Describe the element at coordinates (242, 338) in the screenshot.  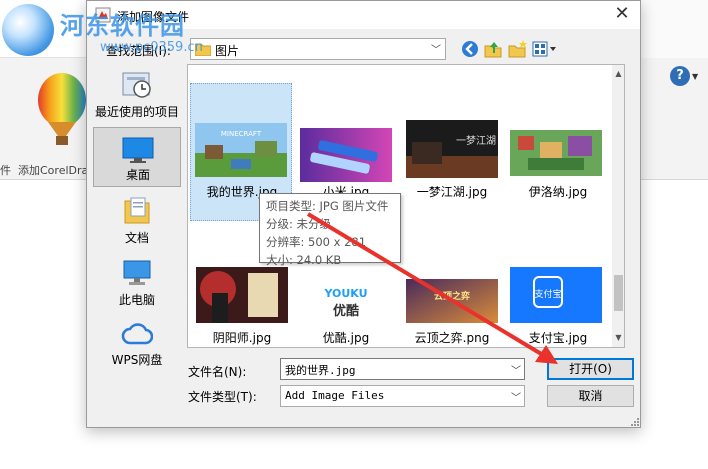
I see `file-name: 阴阳师.jpg` at that location.